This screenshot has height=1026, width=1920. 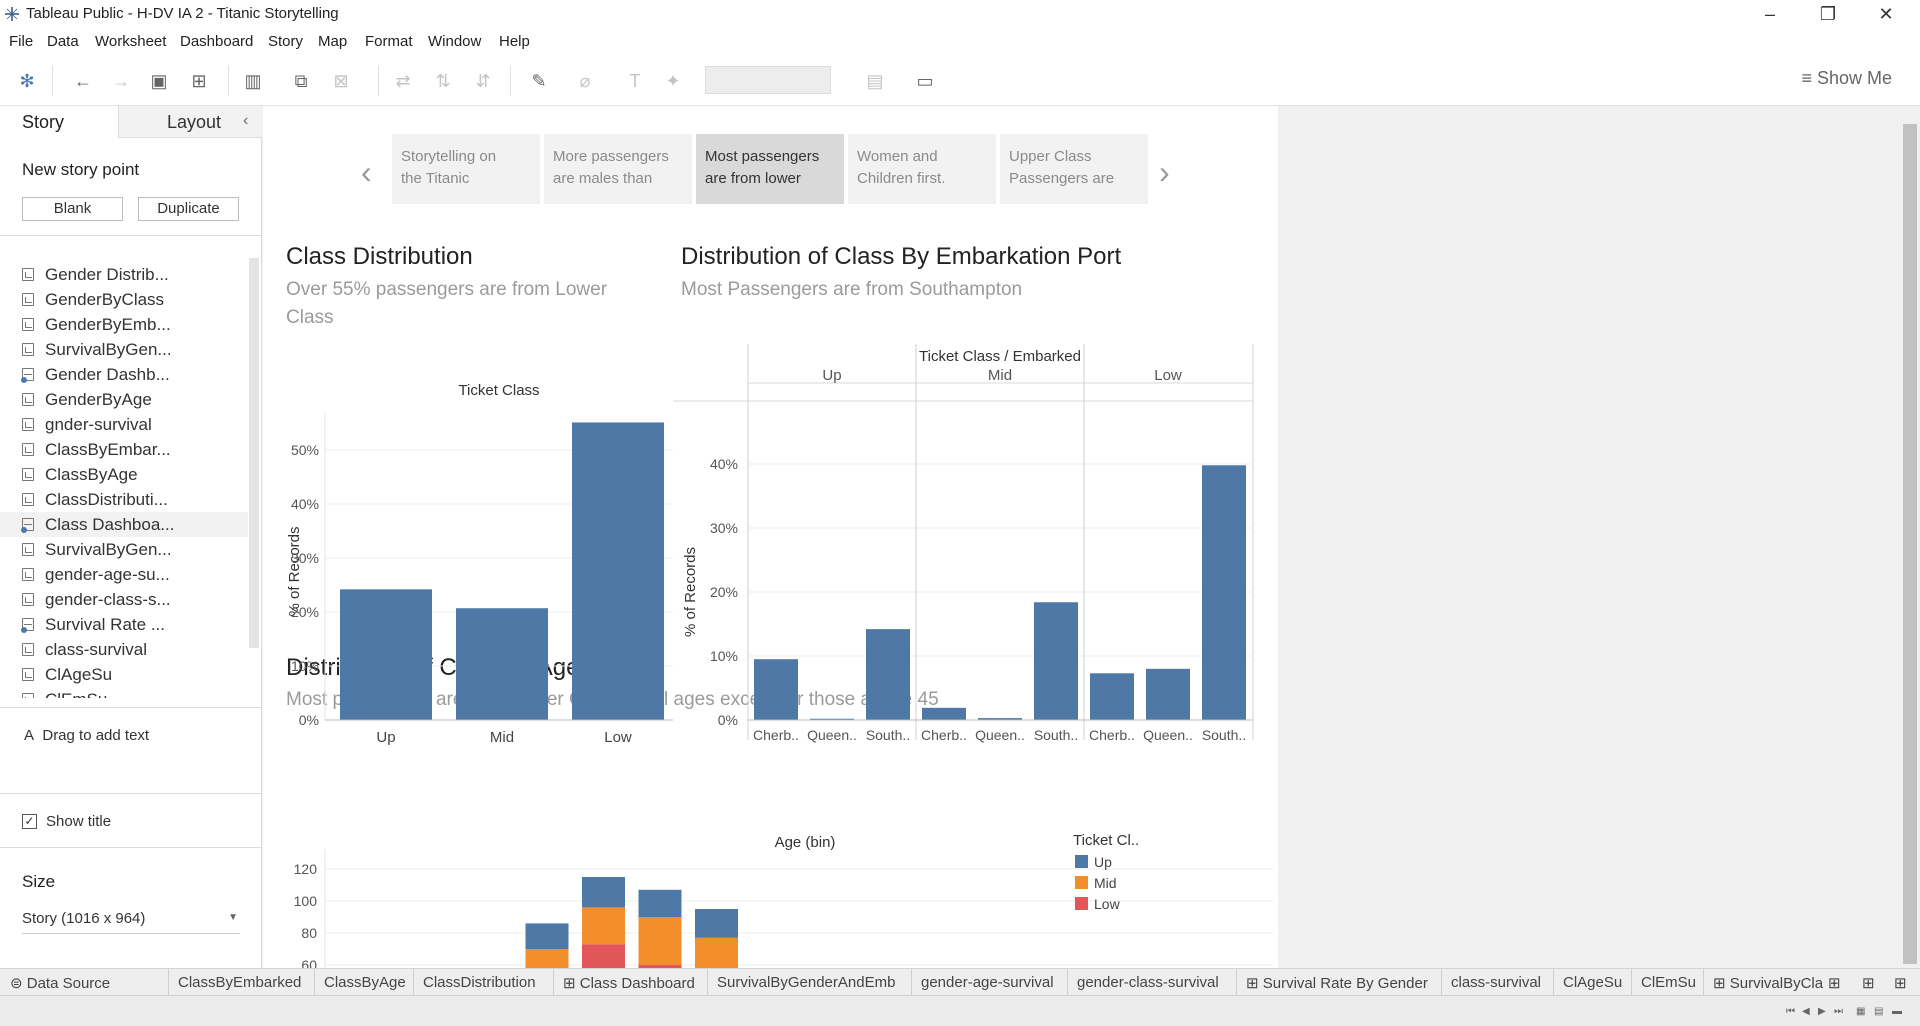 I want to click on sheet-list-item: ClAgeSu, so click(x=124, y=674).